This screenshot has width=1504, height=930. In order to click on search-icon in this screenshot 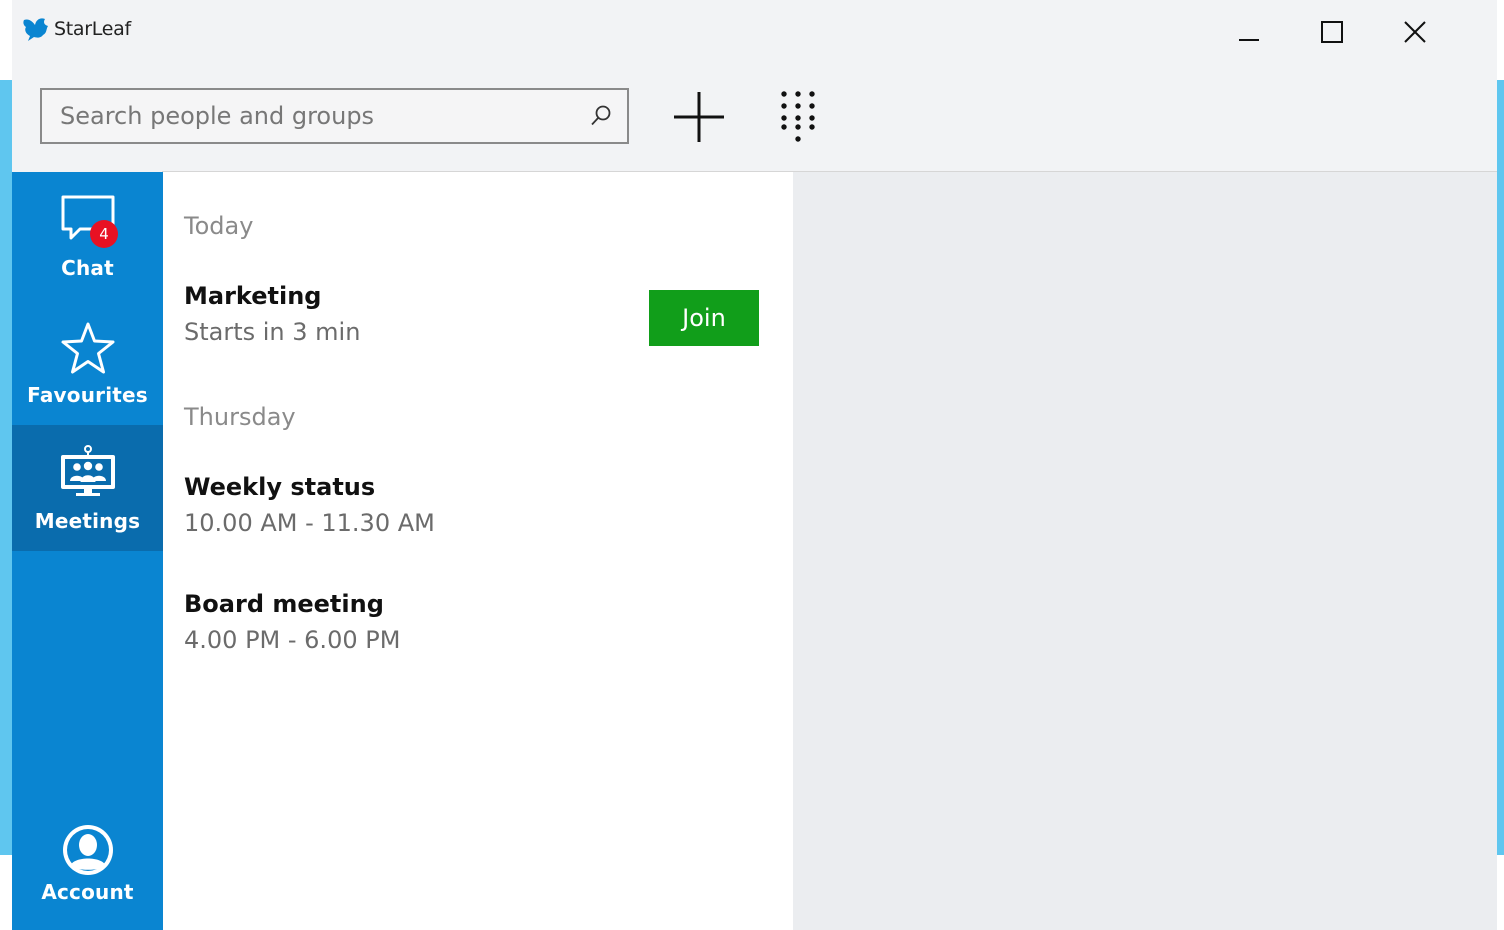, I will do `click(601, 116)`.